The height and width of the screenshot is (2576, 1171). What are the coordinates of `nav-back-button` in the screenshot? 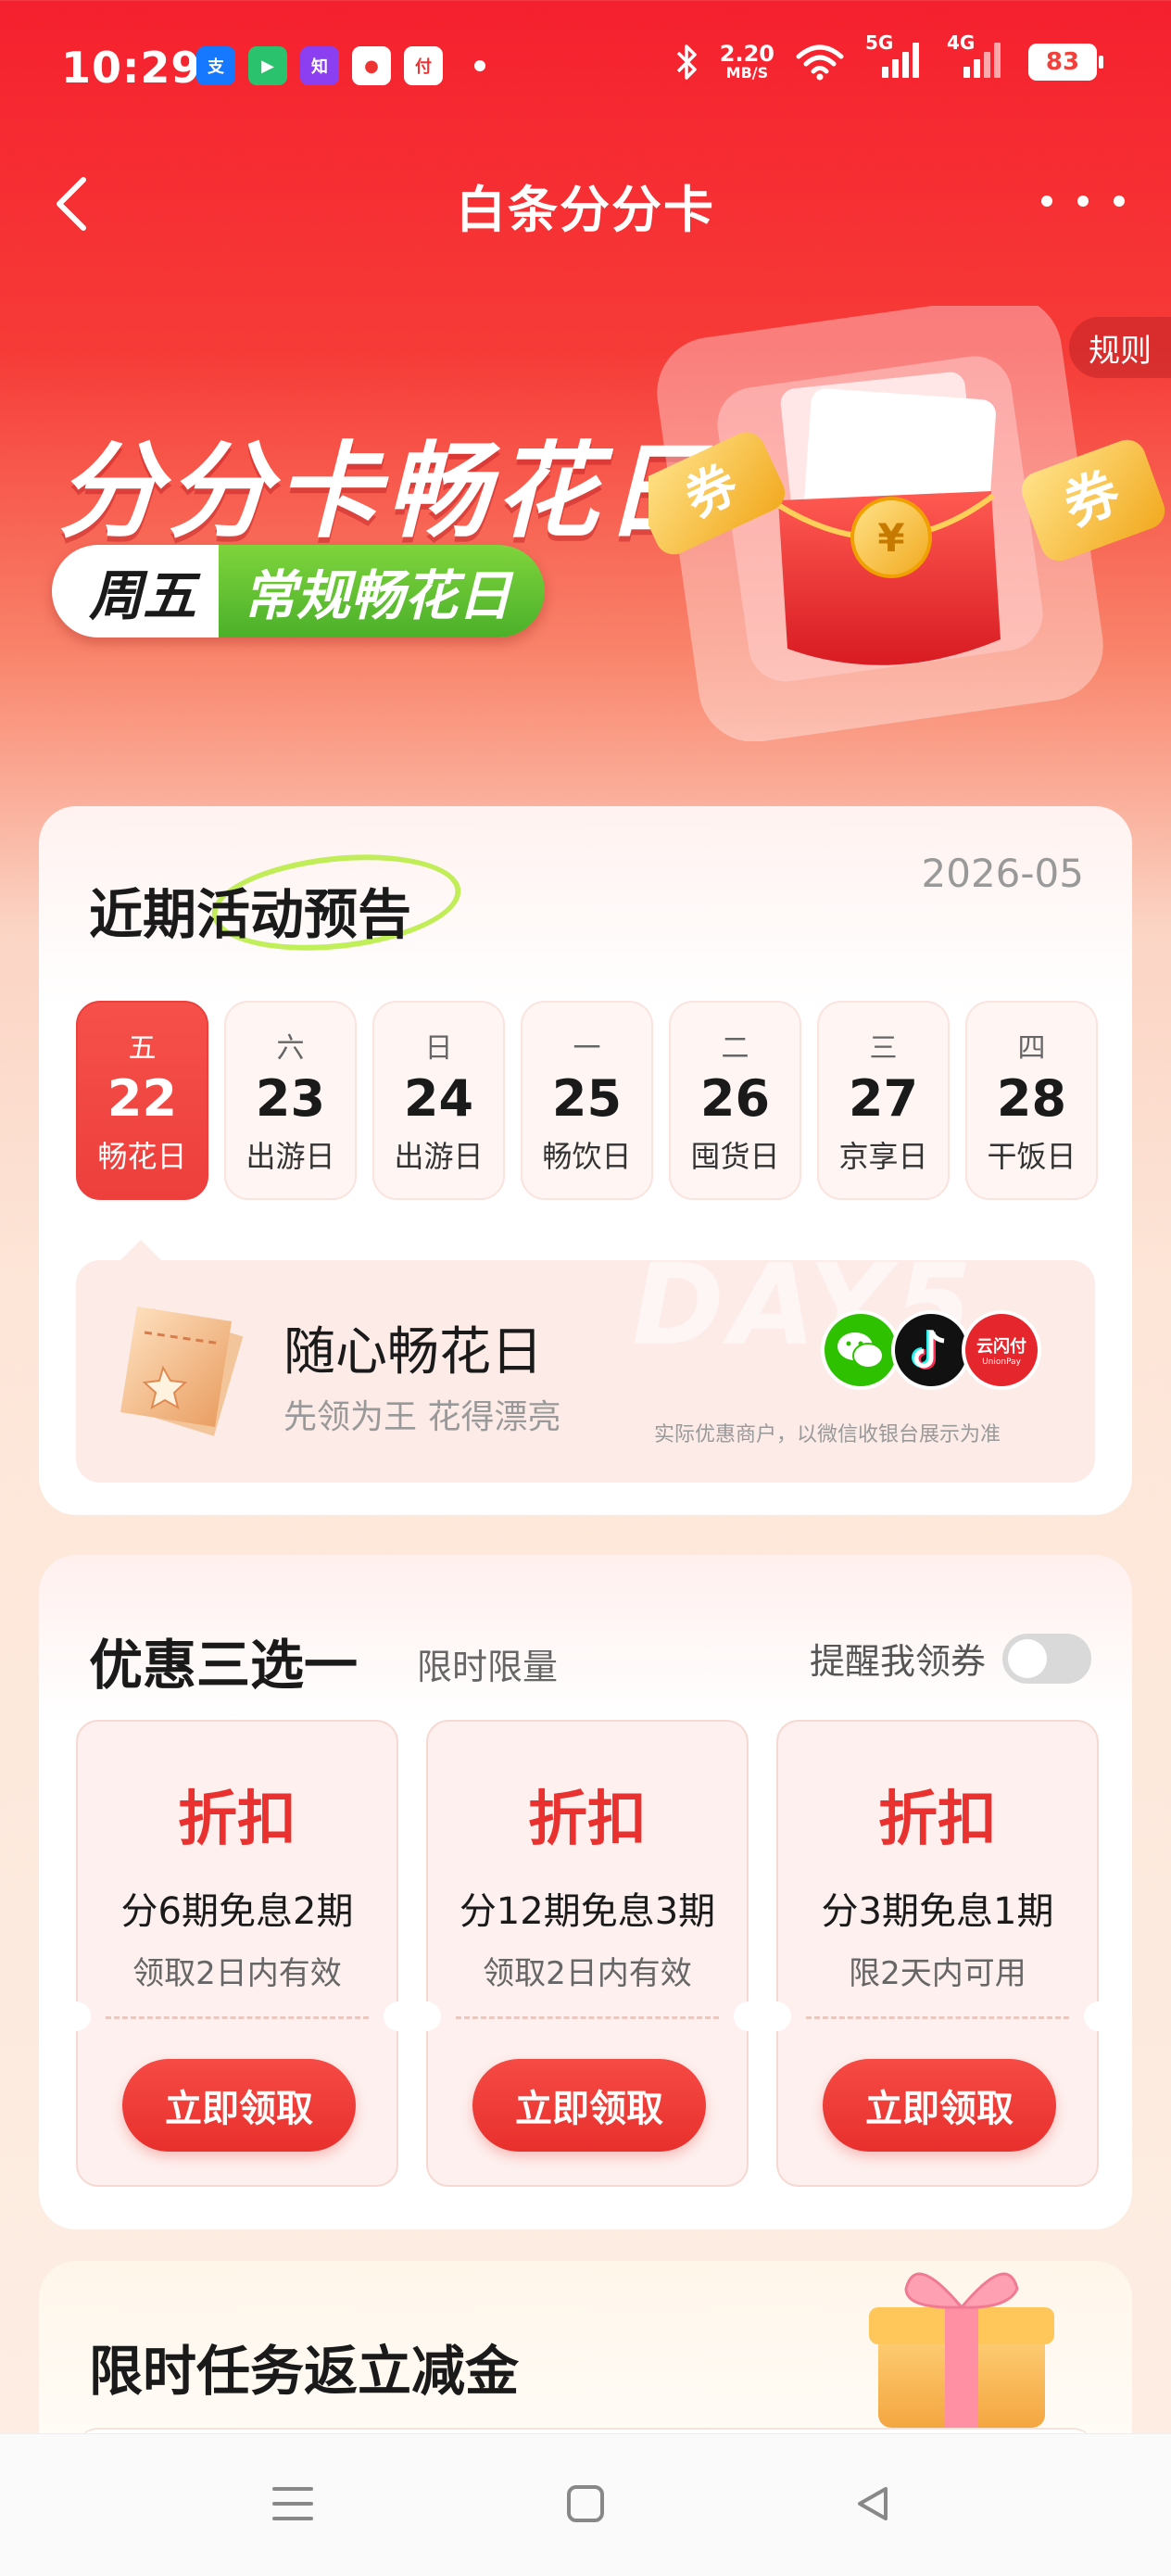 It's located at (873, 2504).